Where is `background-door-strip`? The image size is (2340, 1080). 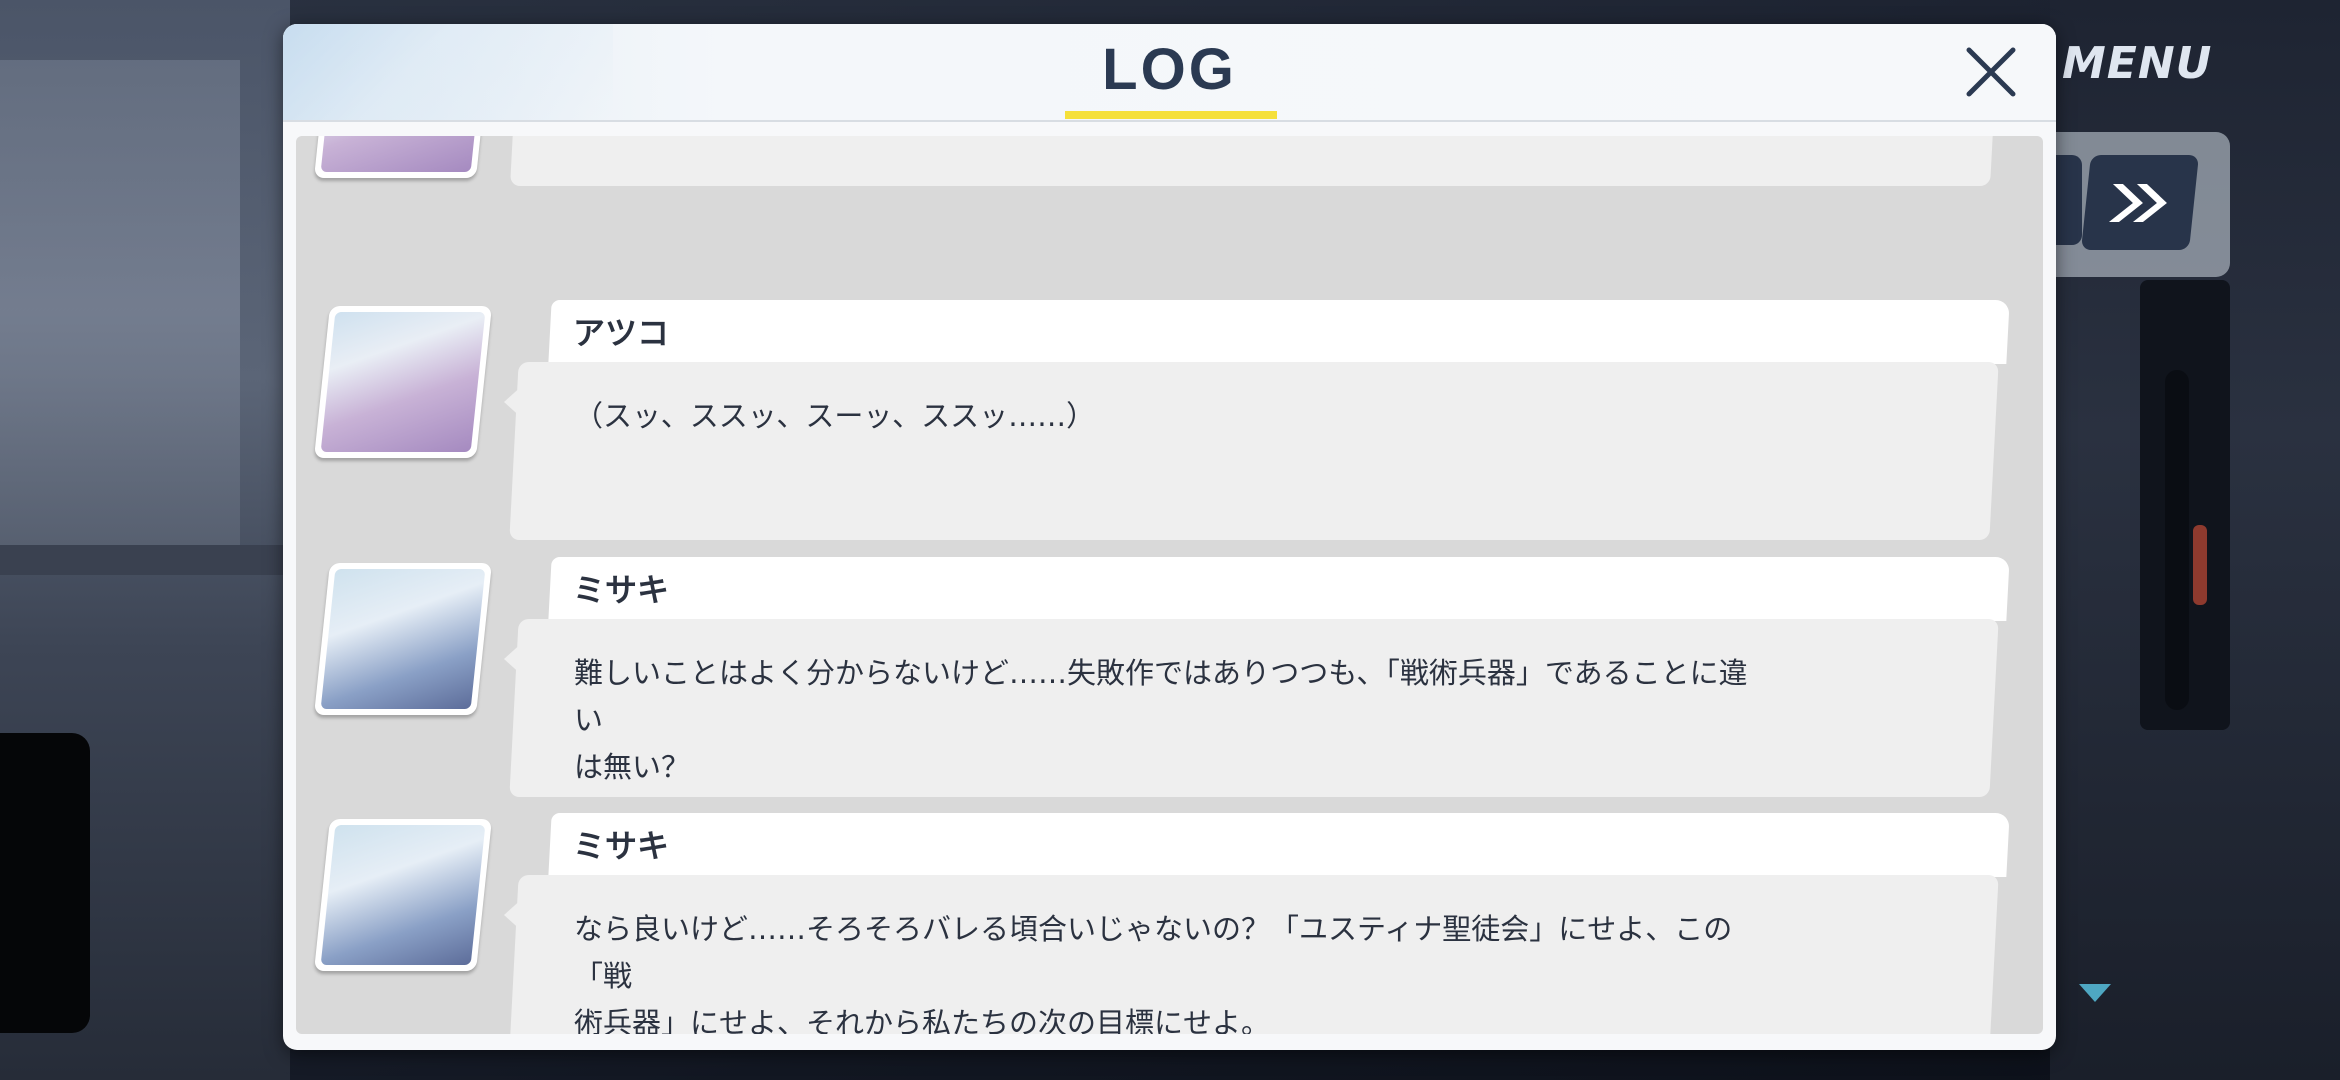 background-door-strip is located at coordinates (2177, 540).